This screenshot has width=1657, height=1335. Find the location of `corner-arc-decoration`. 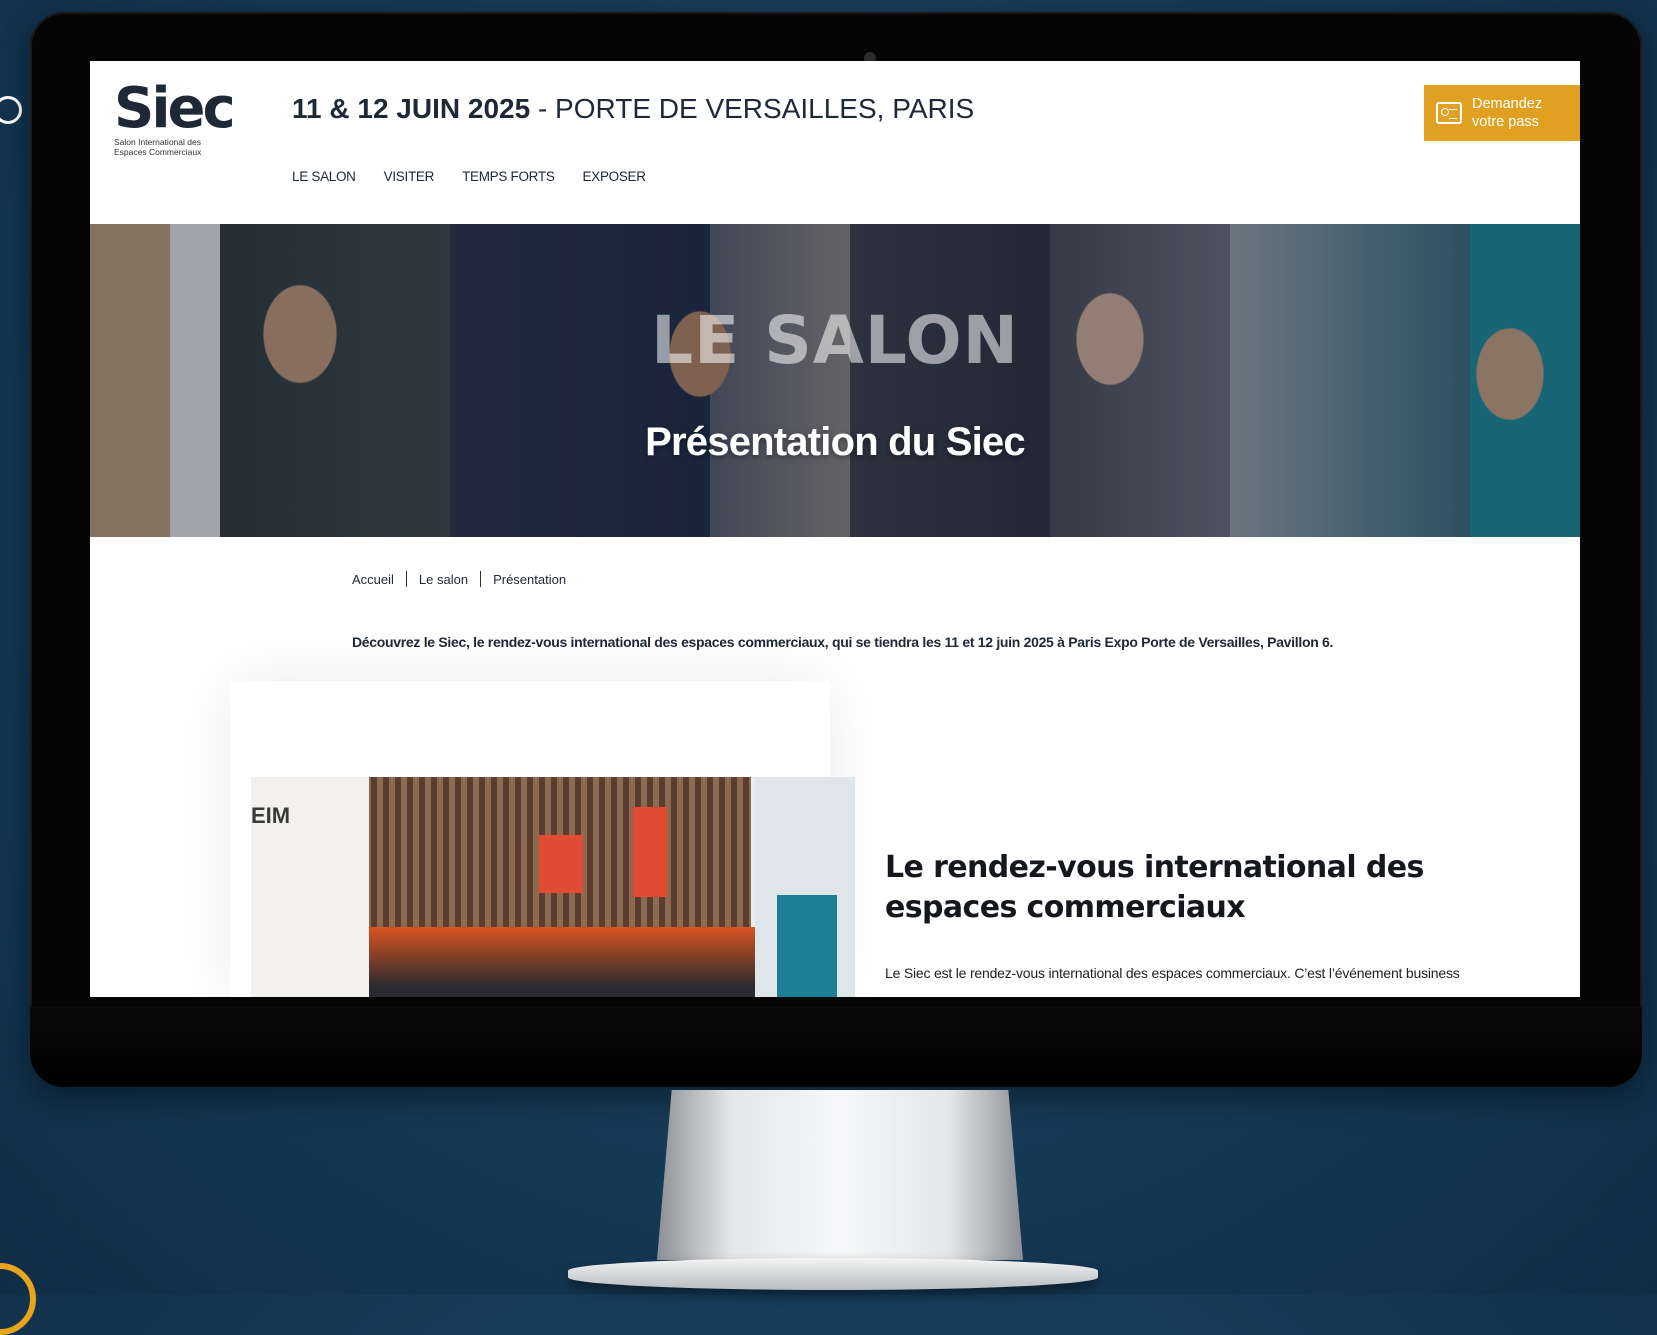

corner-arc-decoration is located at coordinates (18, 1299).